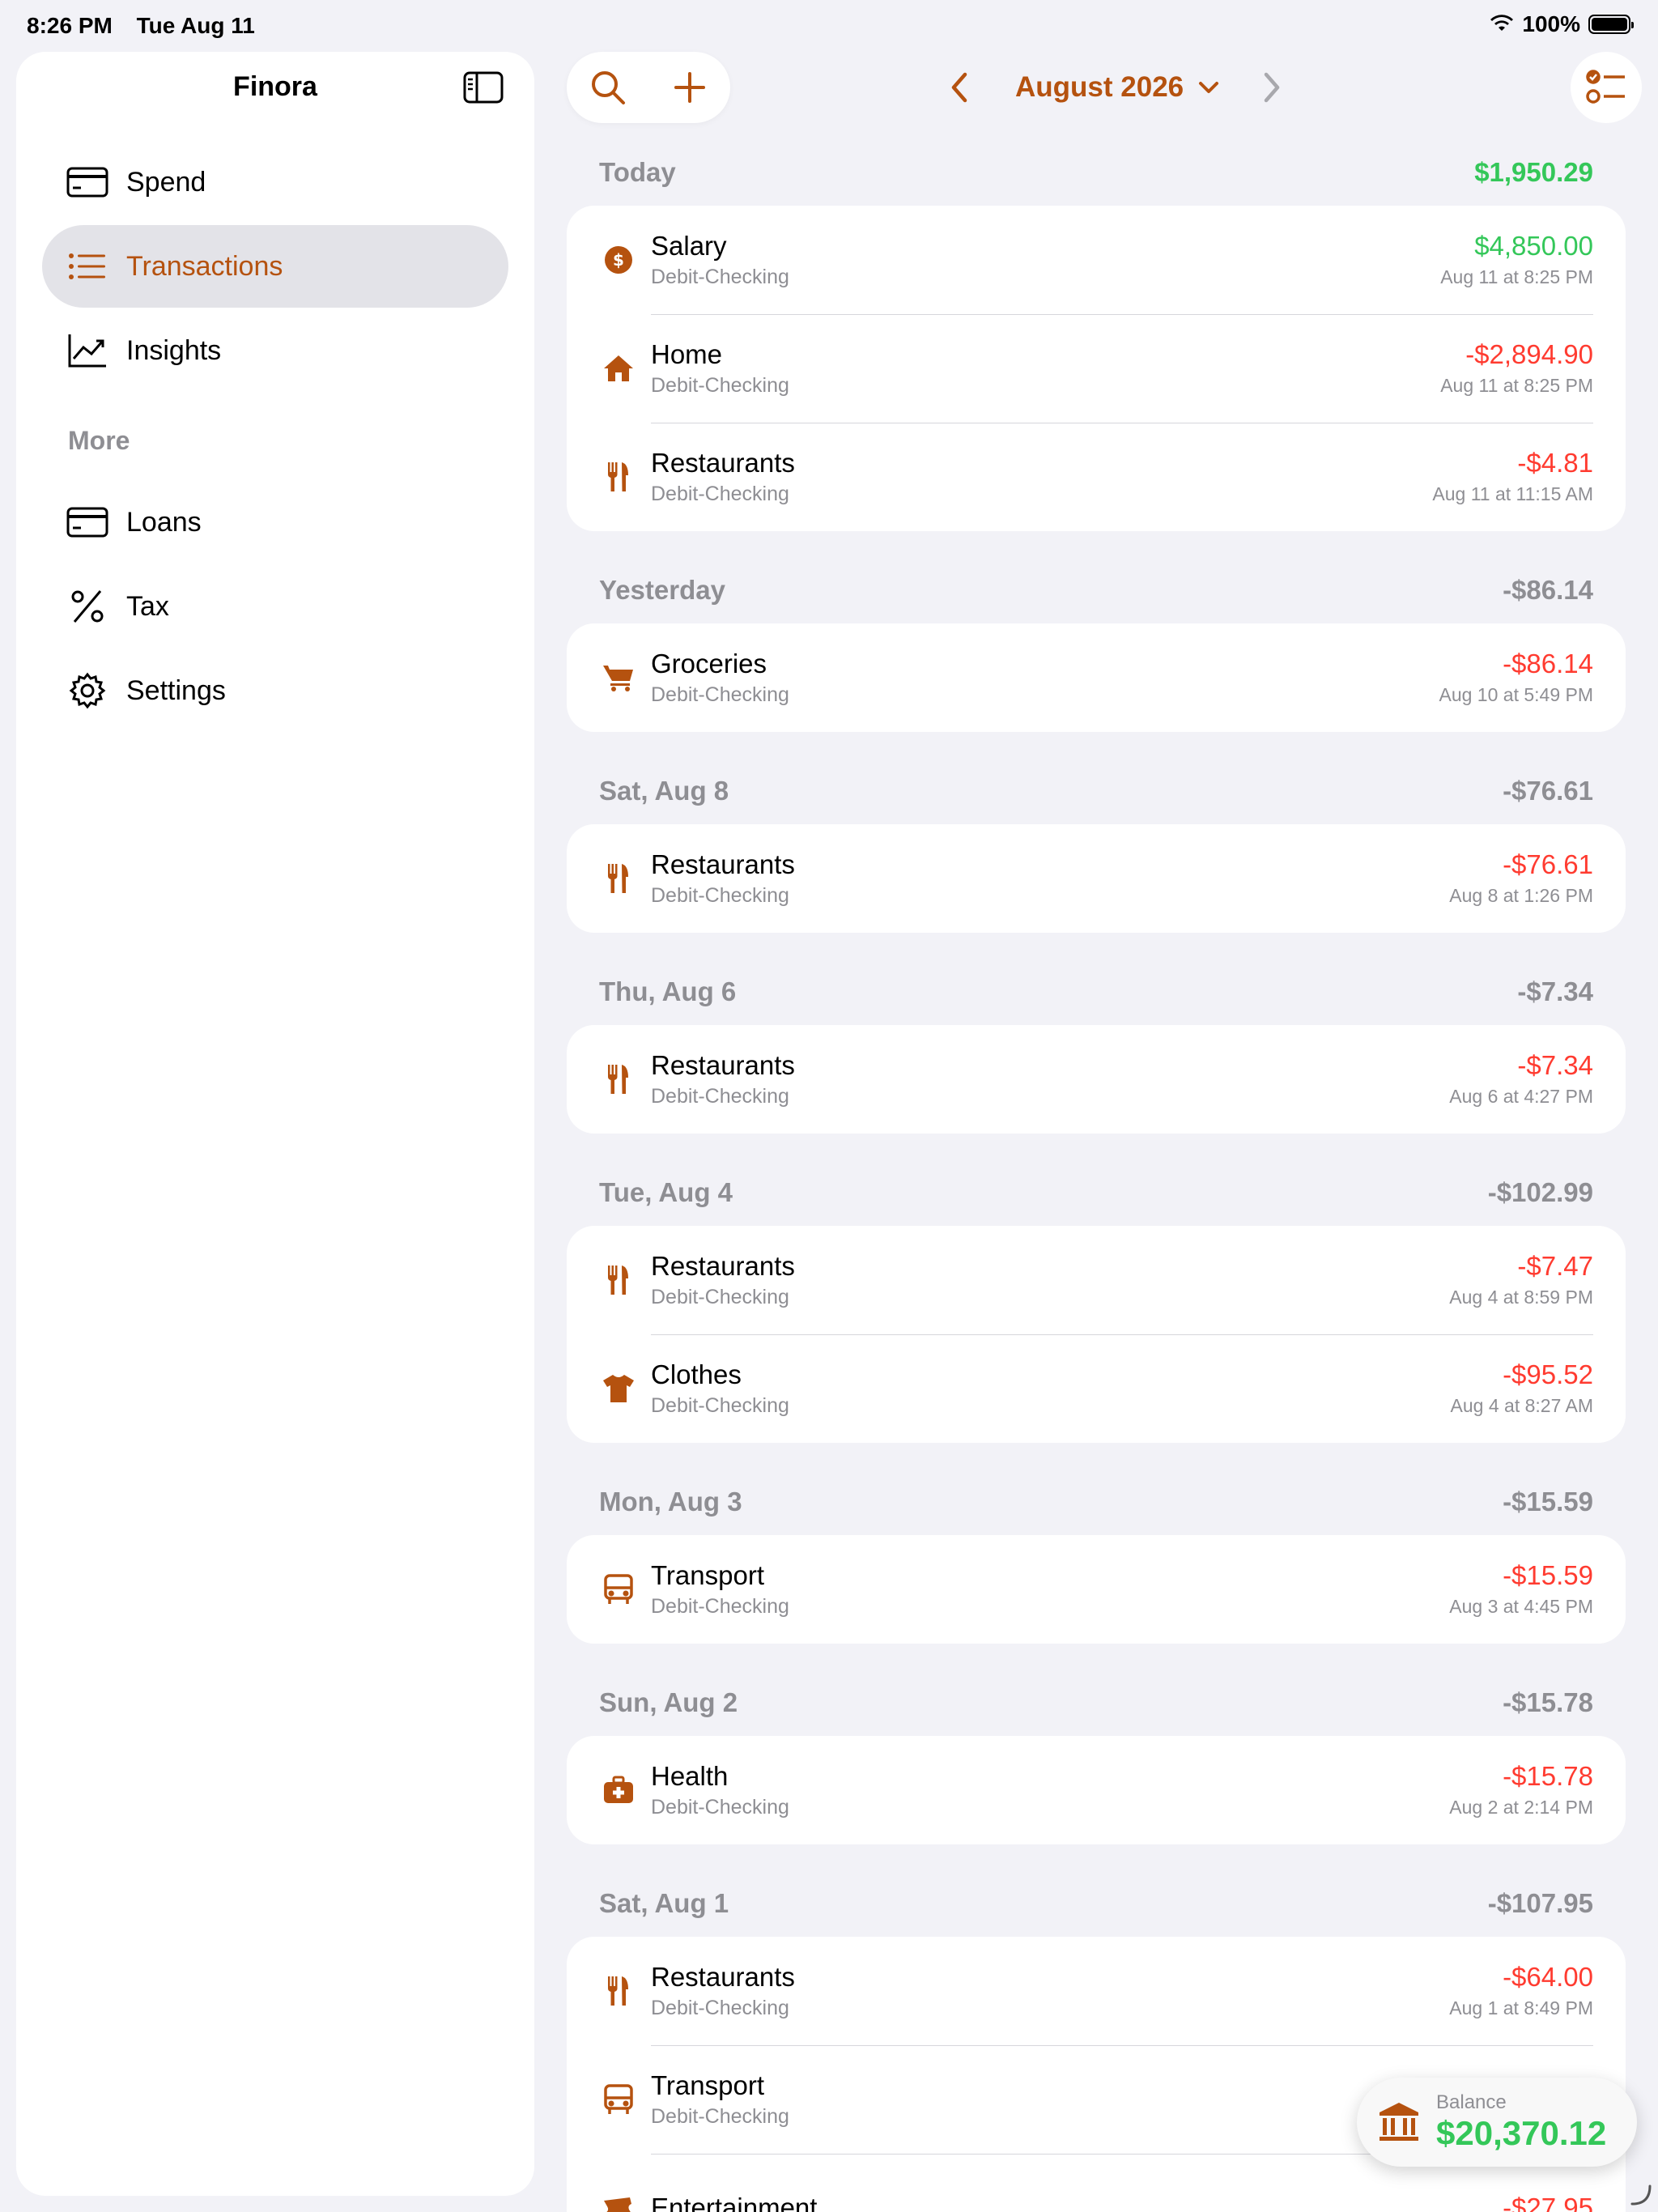  I want to click on section-total: -$76.61, so click(1548, 791).